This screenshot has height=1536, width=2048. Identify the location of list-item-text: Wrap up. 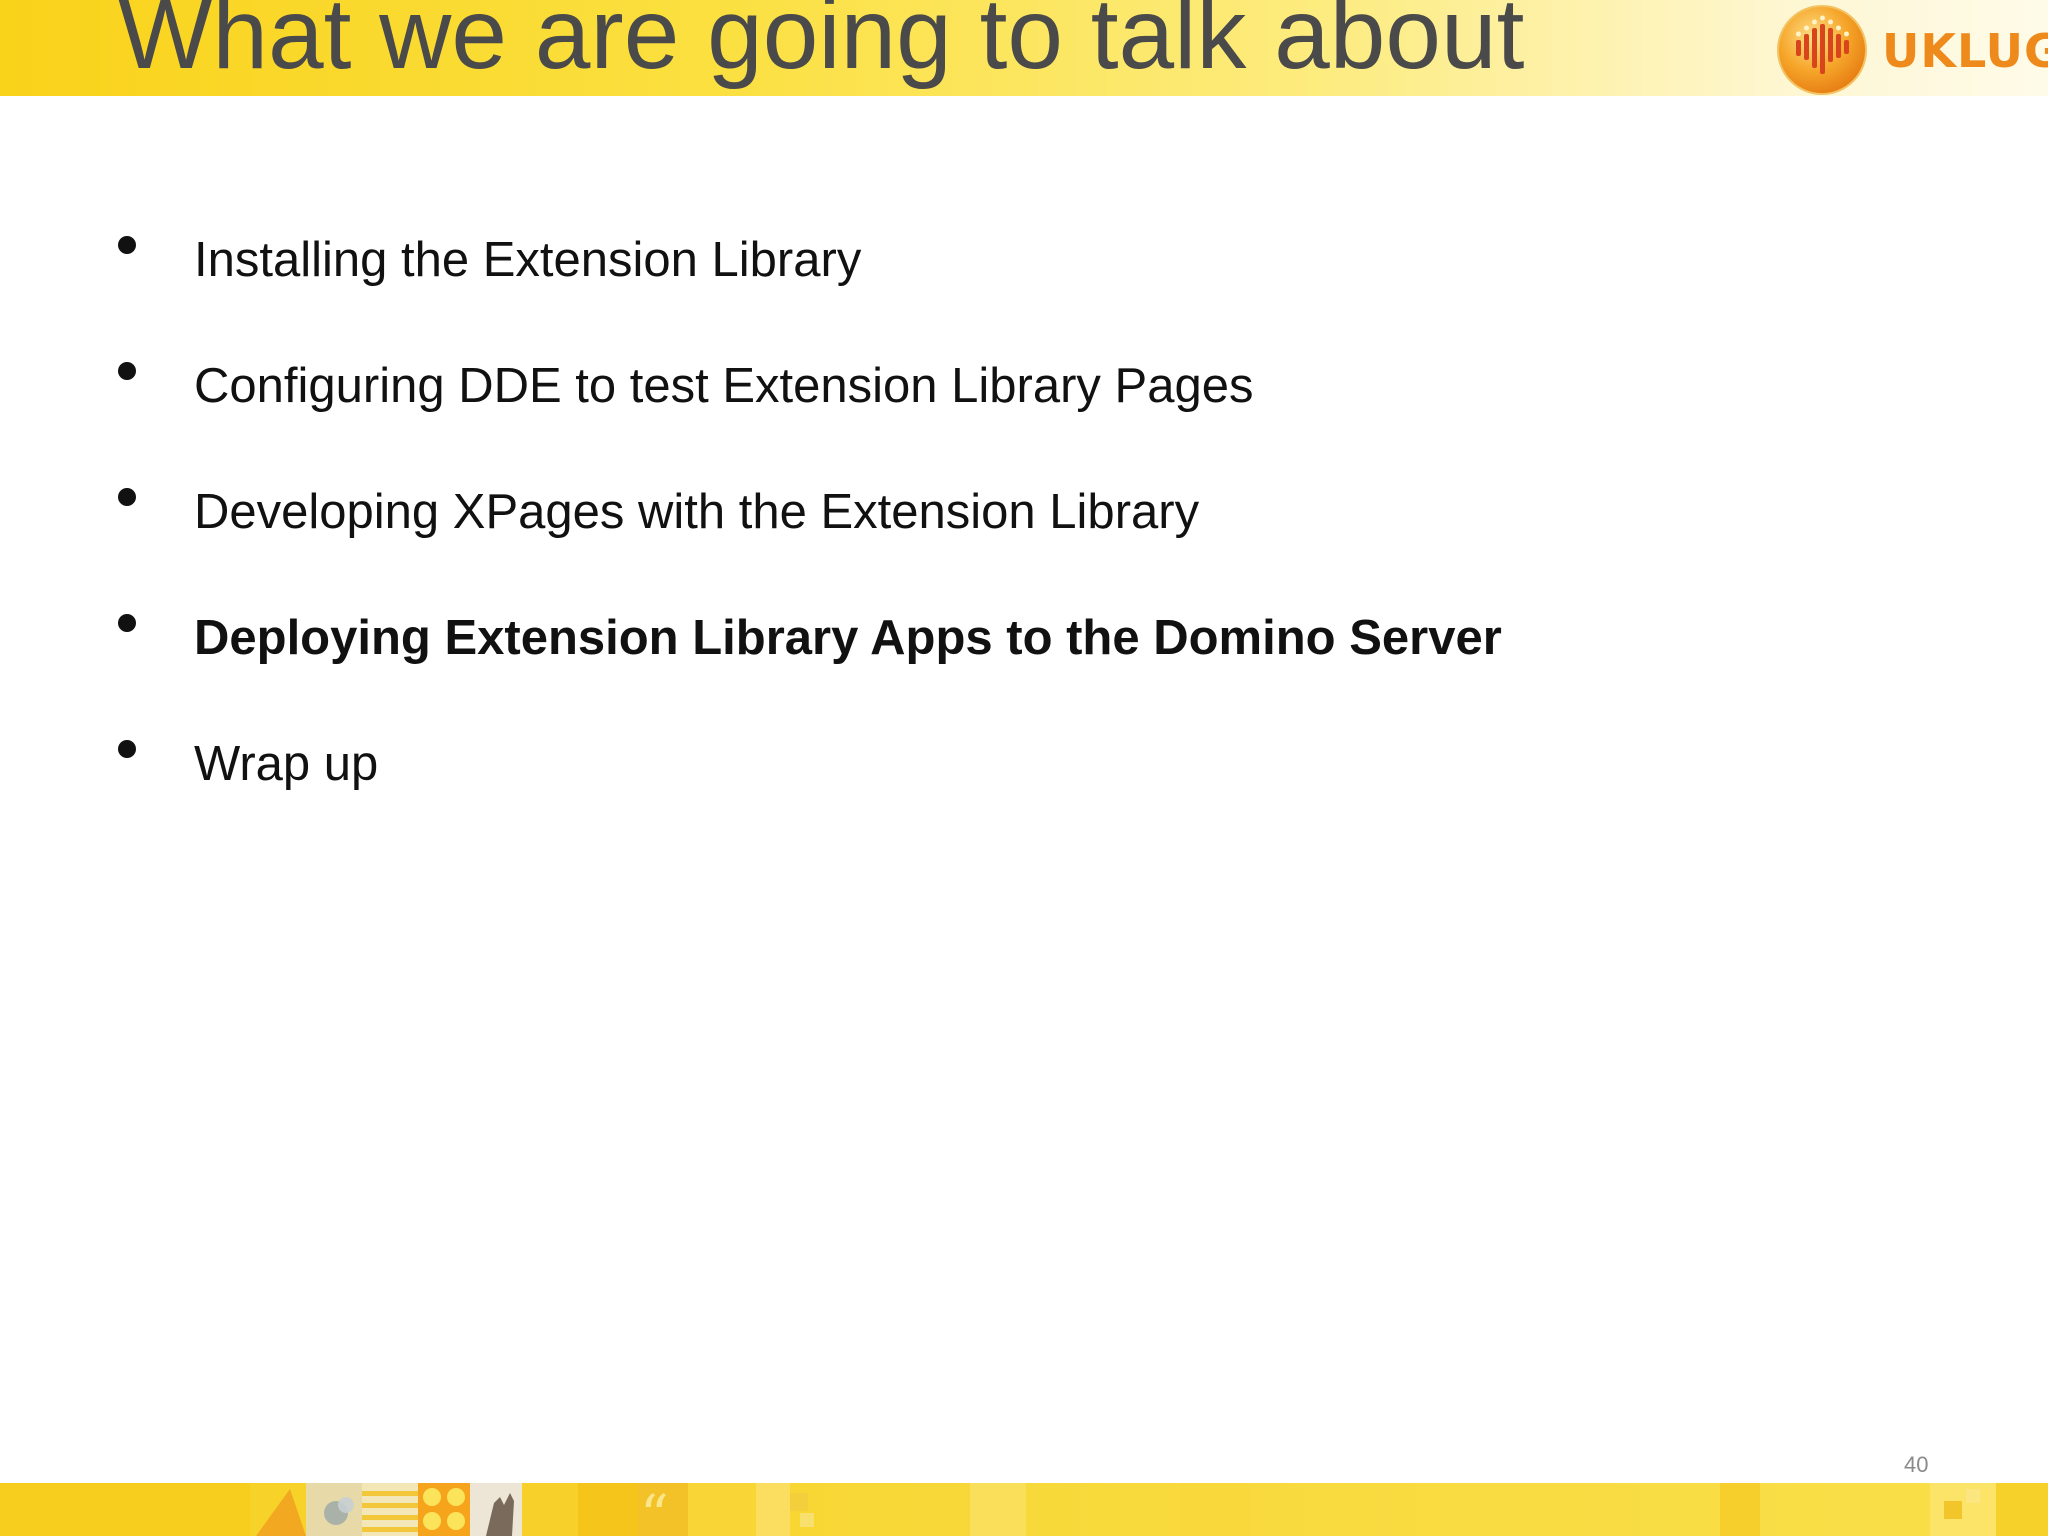
(286, 764).